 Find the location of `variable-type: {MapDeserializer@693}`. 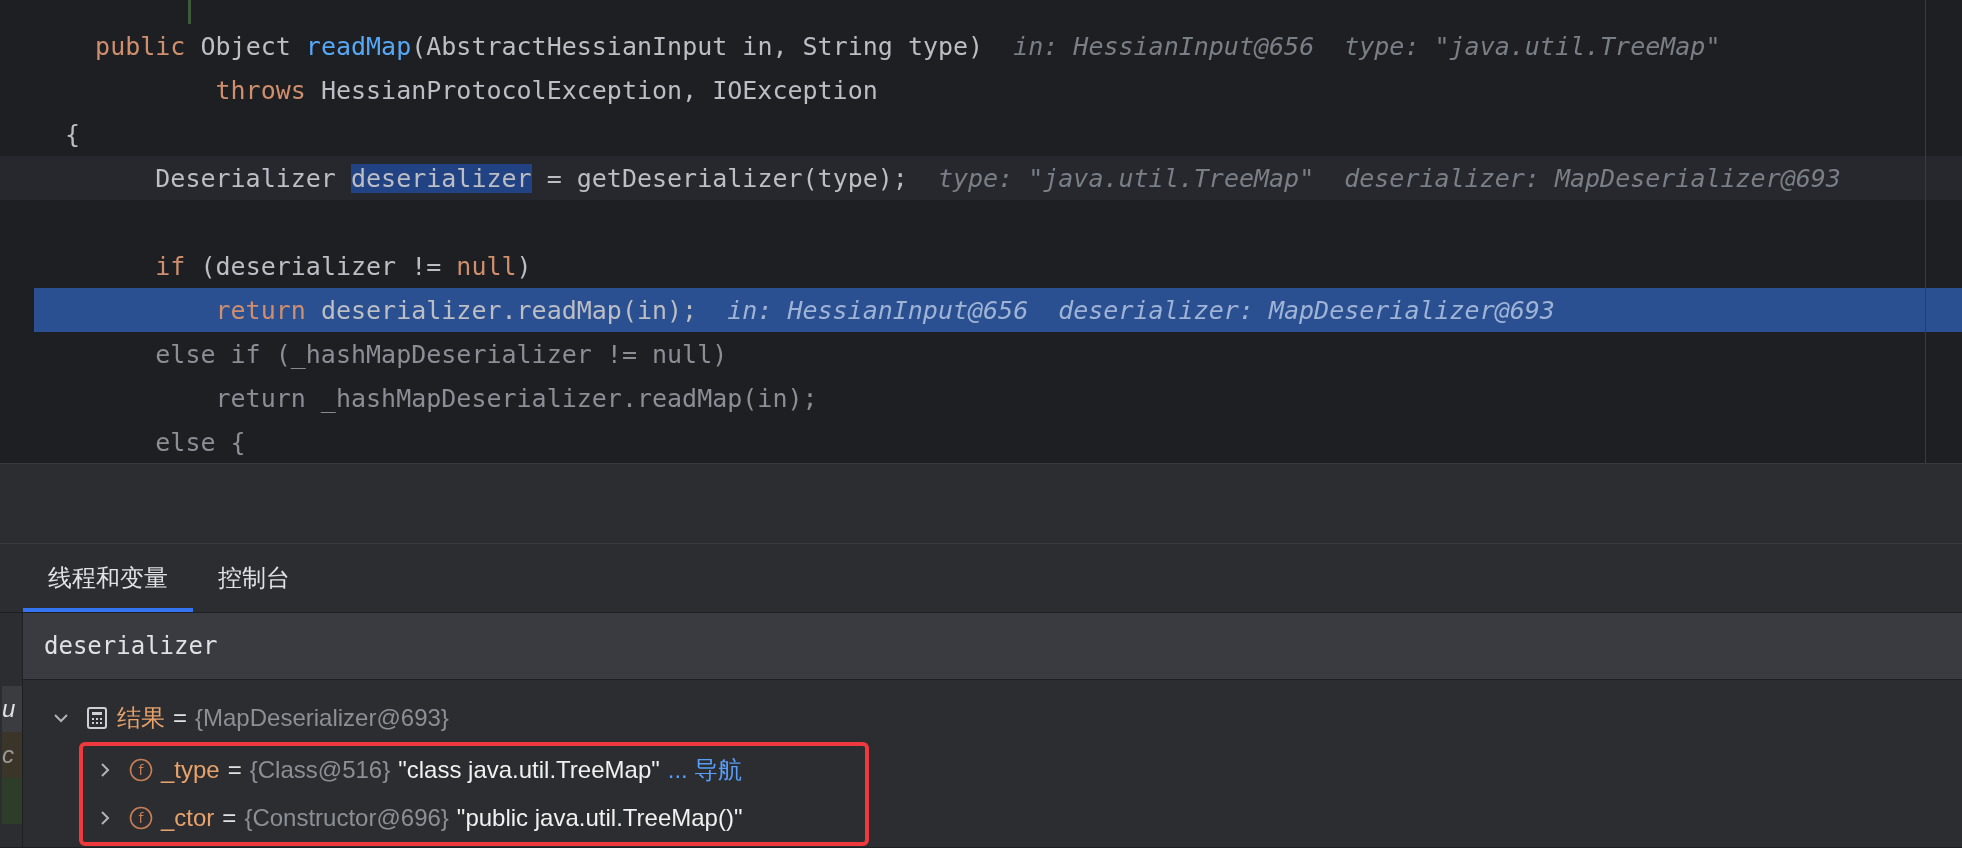

variable-type: {MapDeserializer@693} is located at coordinates (322, 718).